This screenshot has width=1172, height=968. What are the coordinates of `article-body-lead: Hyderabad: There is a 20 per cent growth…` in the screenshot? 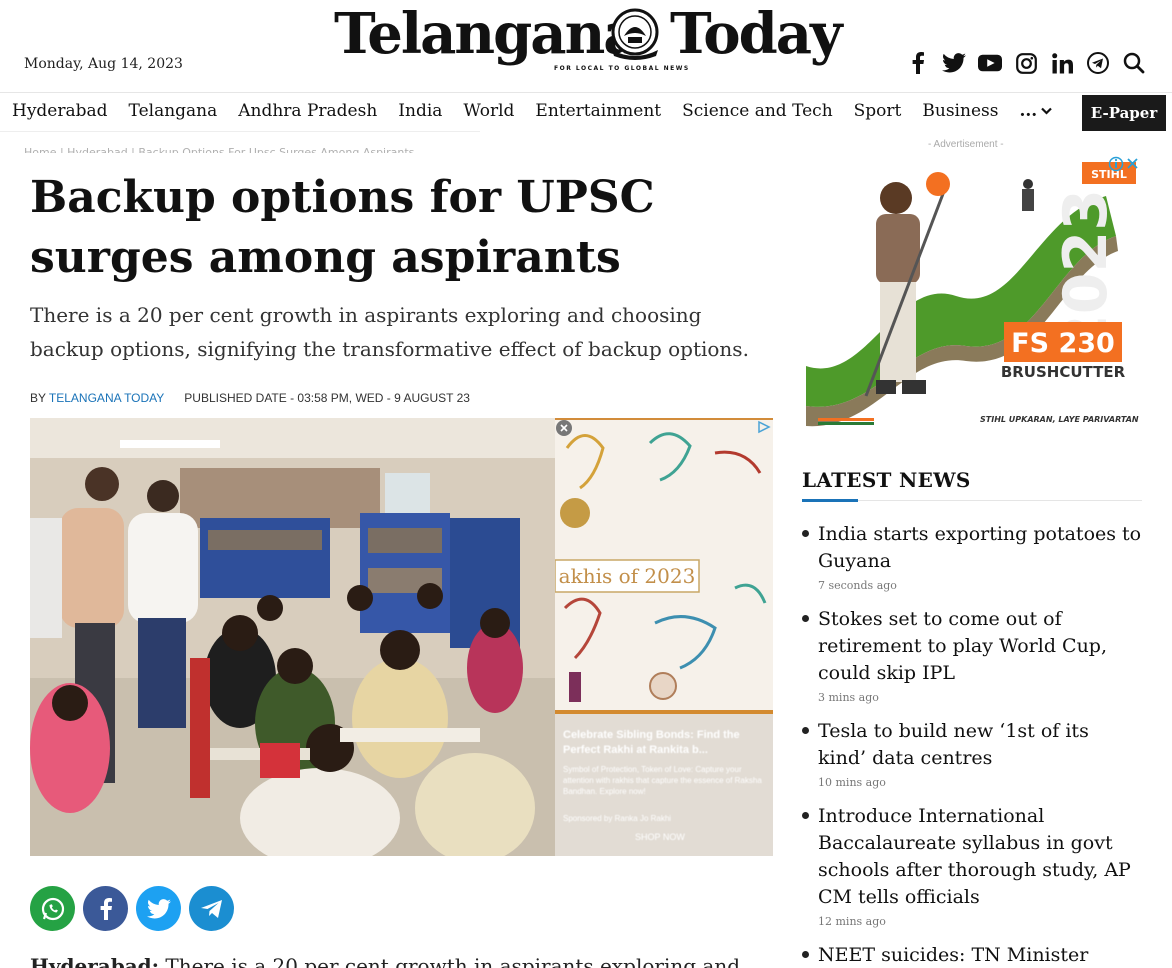 It's located at (400, 961).